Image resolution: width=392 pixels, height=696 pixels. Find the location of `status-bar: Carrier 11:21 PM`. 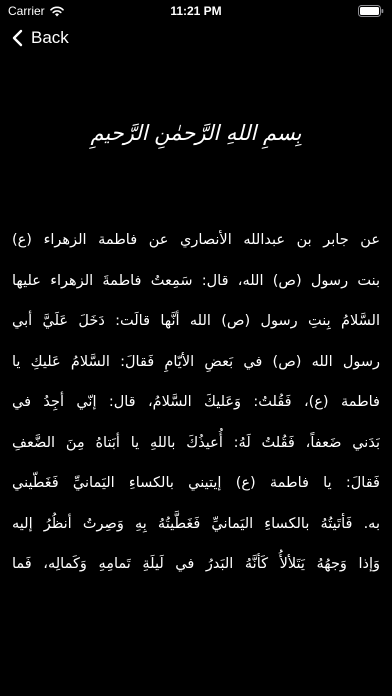

status-bar: Carrier 11:21 PM is located at coordinates (196, 11).